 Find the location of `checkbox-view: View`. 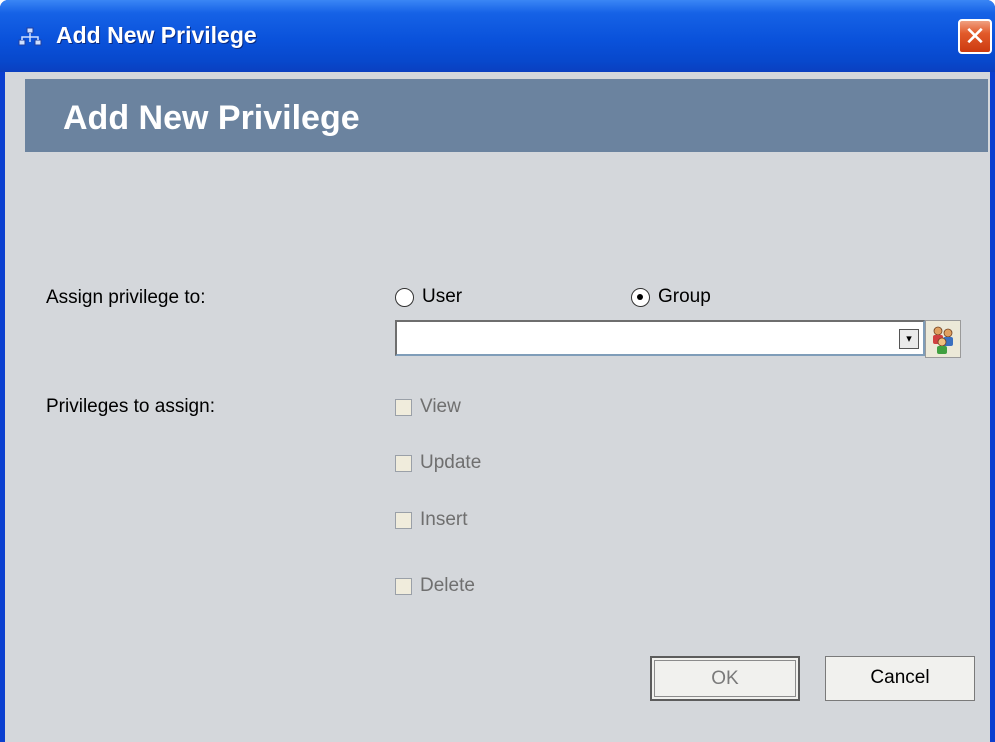

checkbox-view: View is located at coordinates (428, 407).